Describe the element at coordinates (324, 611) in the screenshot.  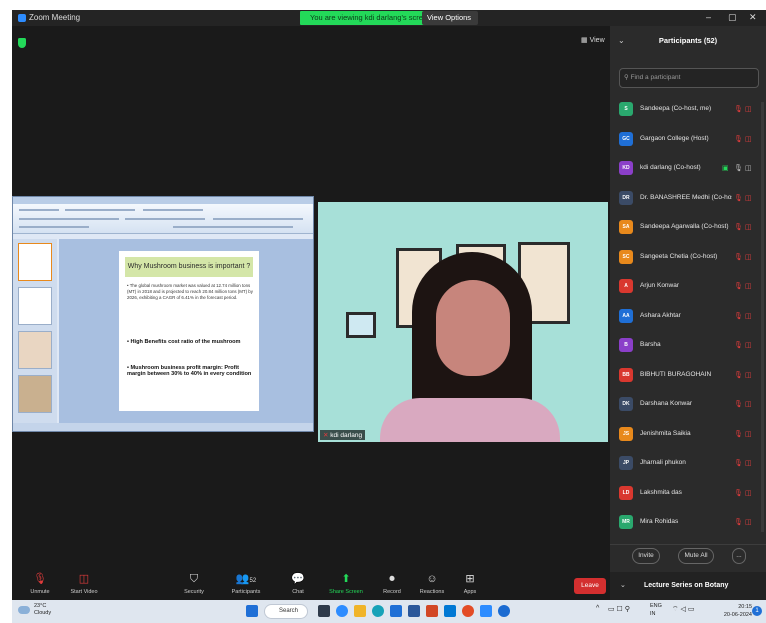
I see `task-view-icon` at that location.